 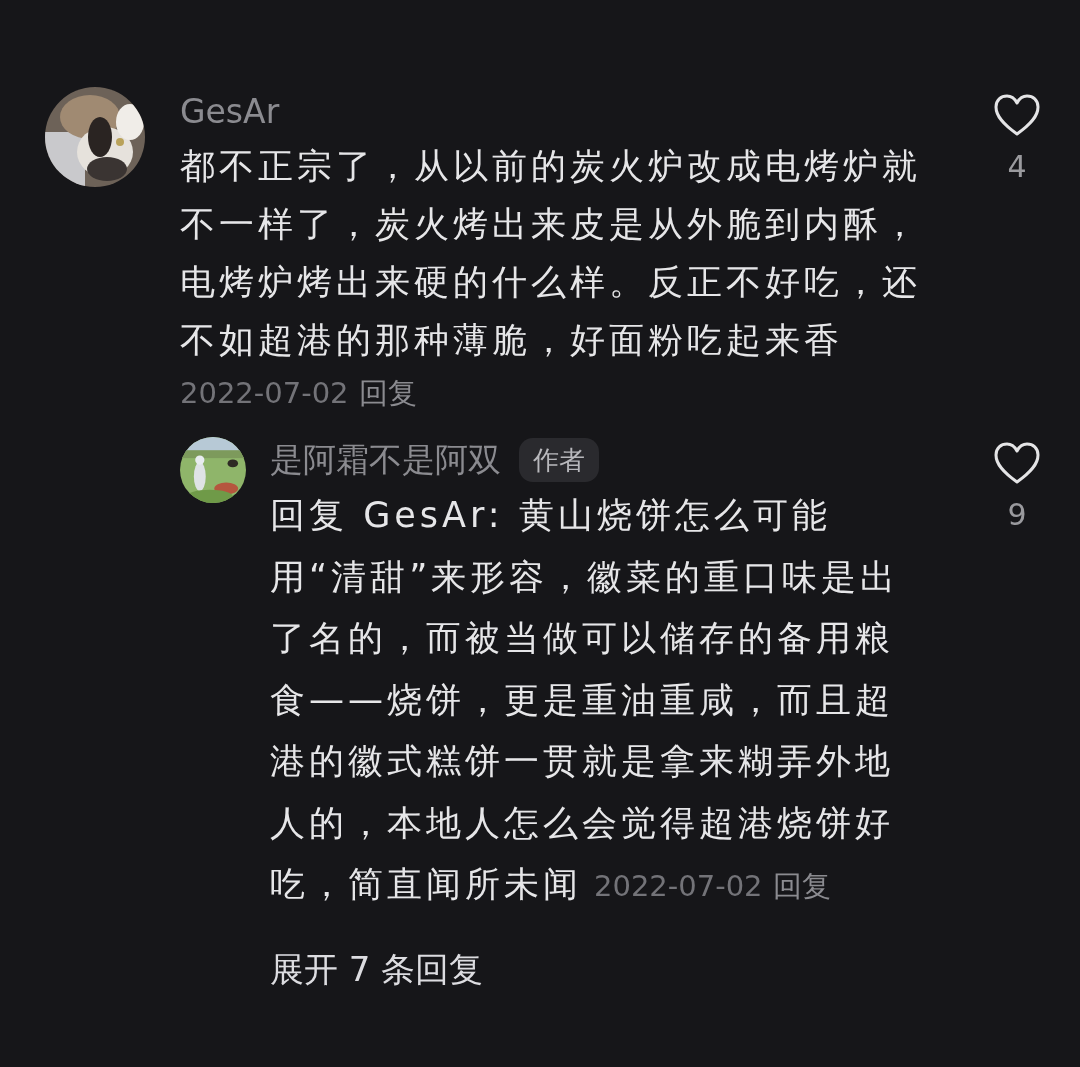 I want to click on comment-date: 2022-07-02, so click(x=264, y=393).